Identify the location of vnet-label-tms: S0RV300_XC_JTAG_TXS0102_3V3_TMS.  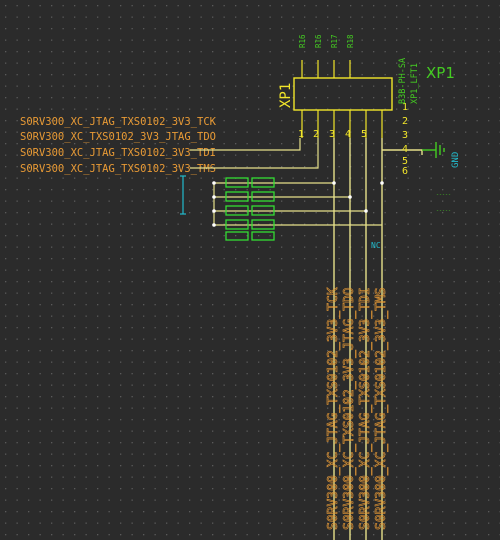
(382, 408).